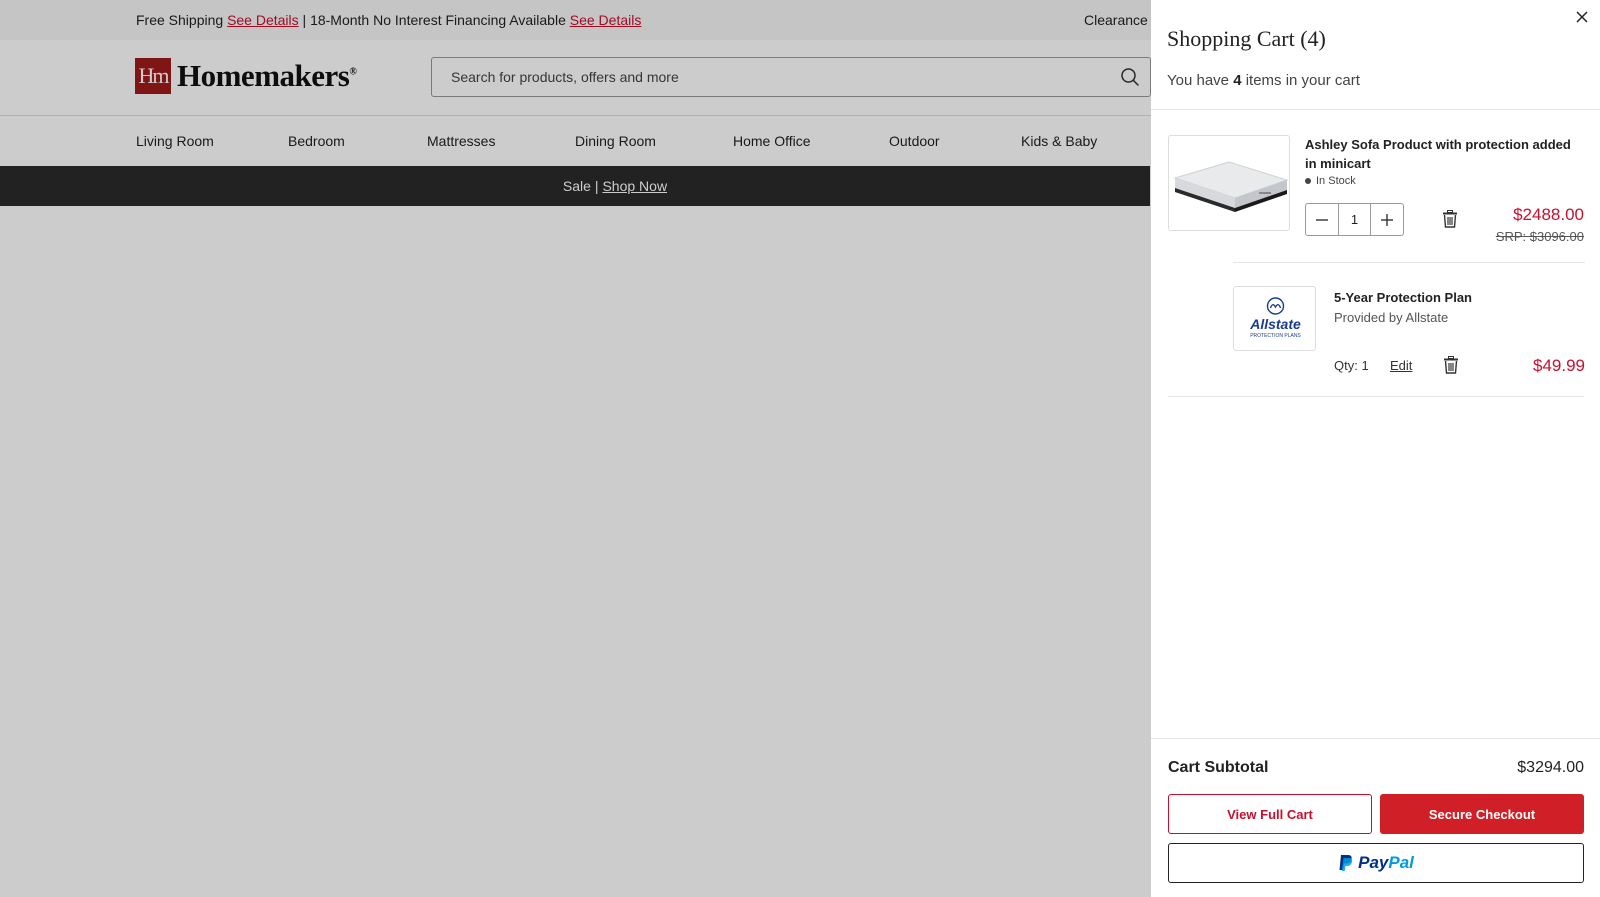 This screenshot has height=897, width=1600. I want to click on item-divider, so click(1409, 262).